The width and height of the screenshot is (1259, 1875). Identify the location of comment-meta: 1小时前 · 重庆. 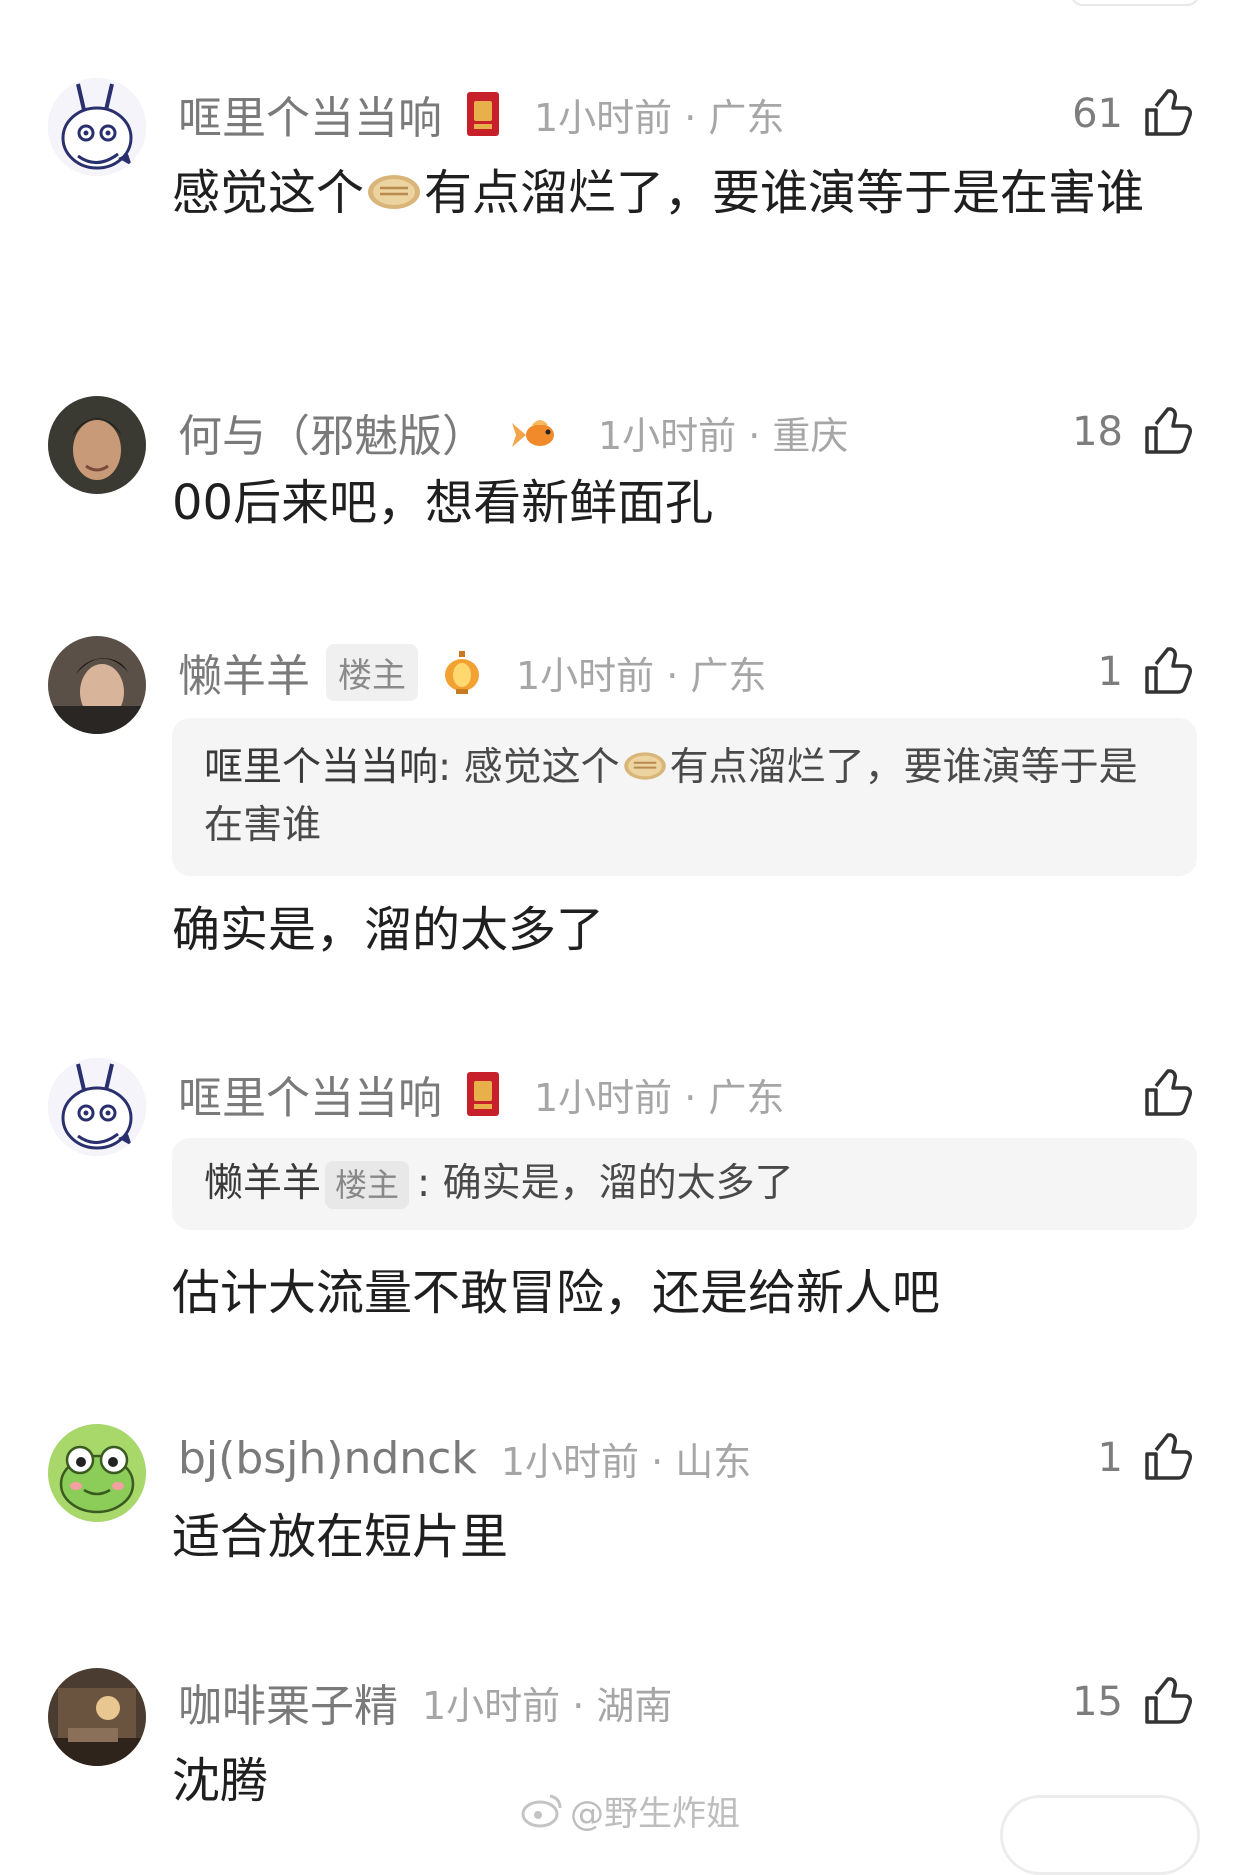
(723, 435).